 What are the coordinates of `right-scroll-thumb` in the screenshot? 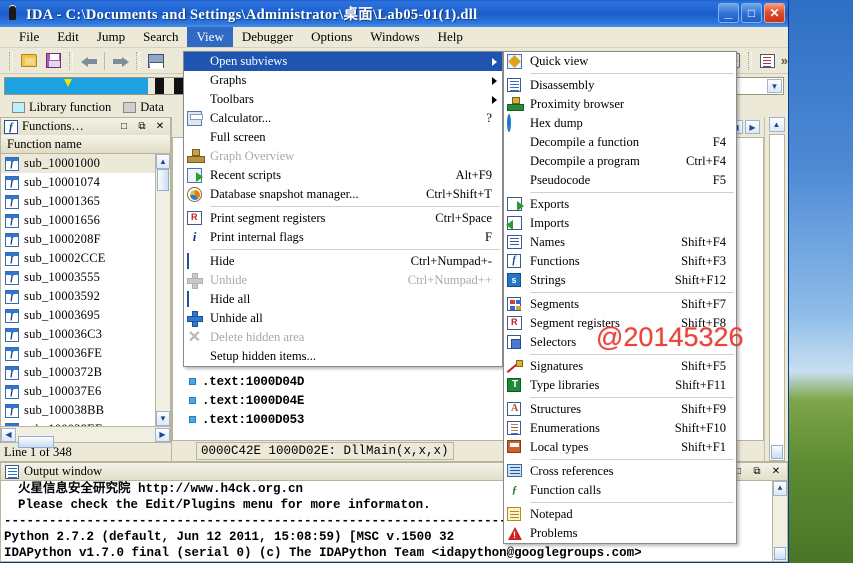 It's located at (776, 452).